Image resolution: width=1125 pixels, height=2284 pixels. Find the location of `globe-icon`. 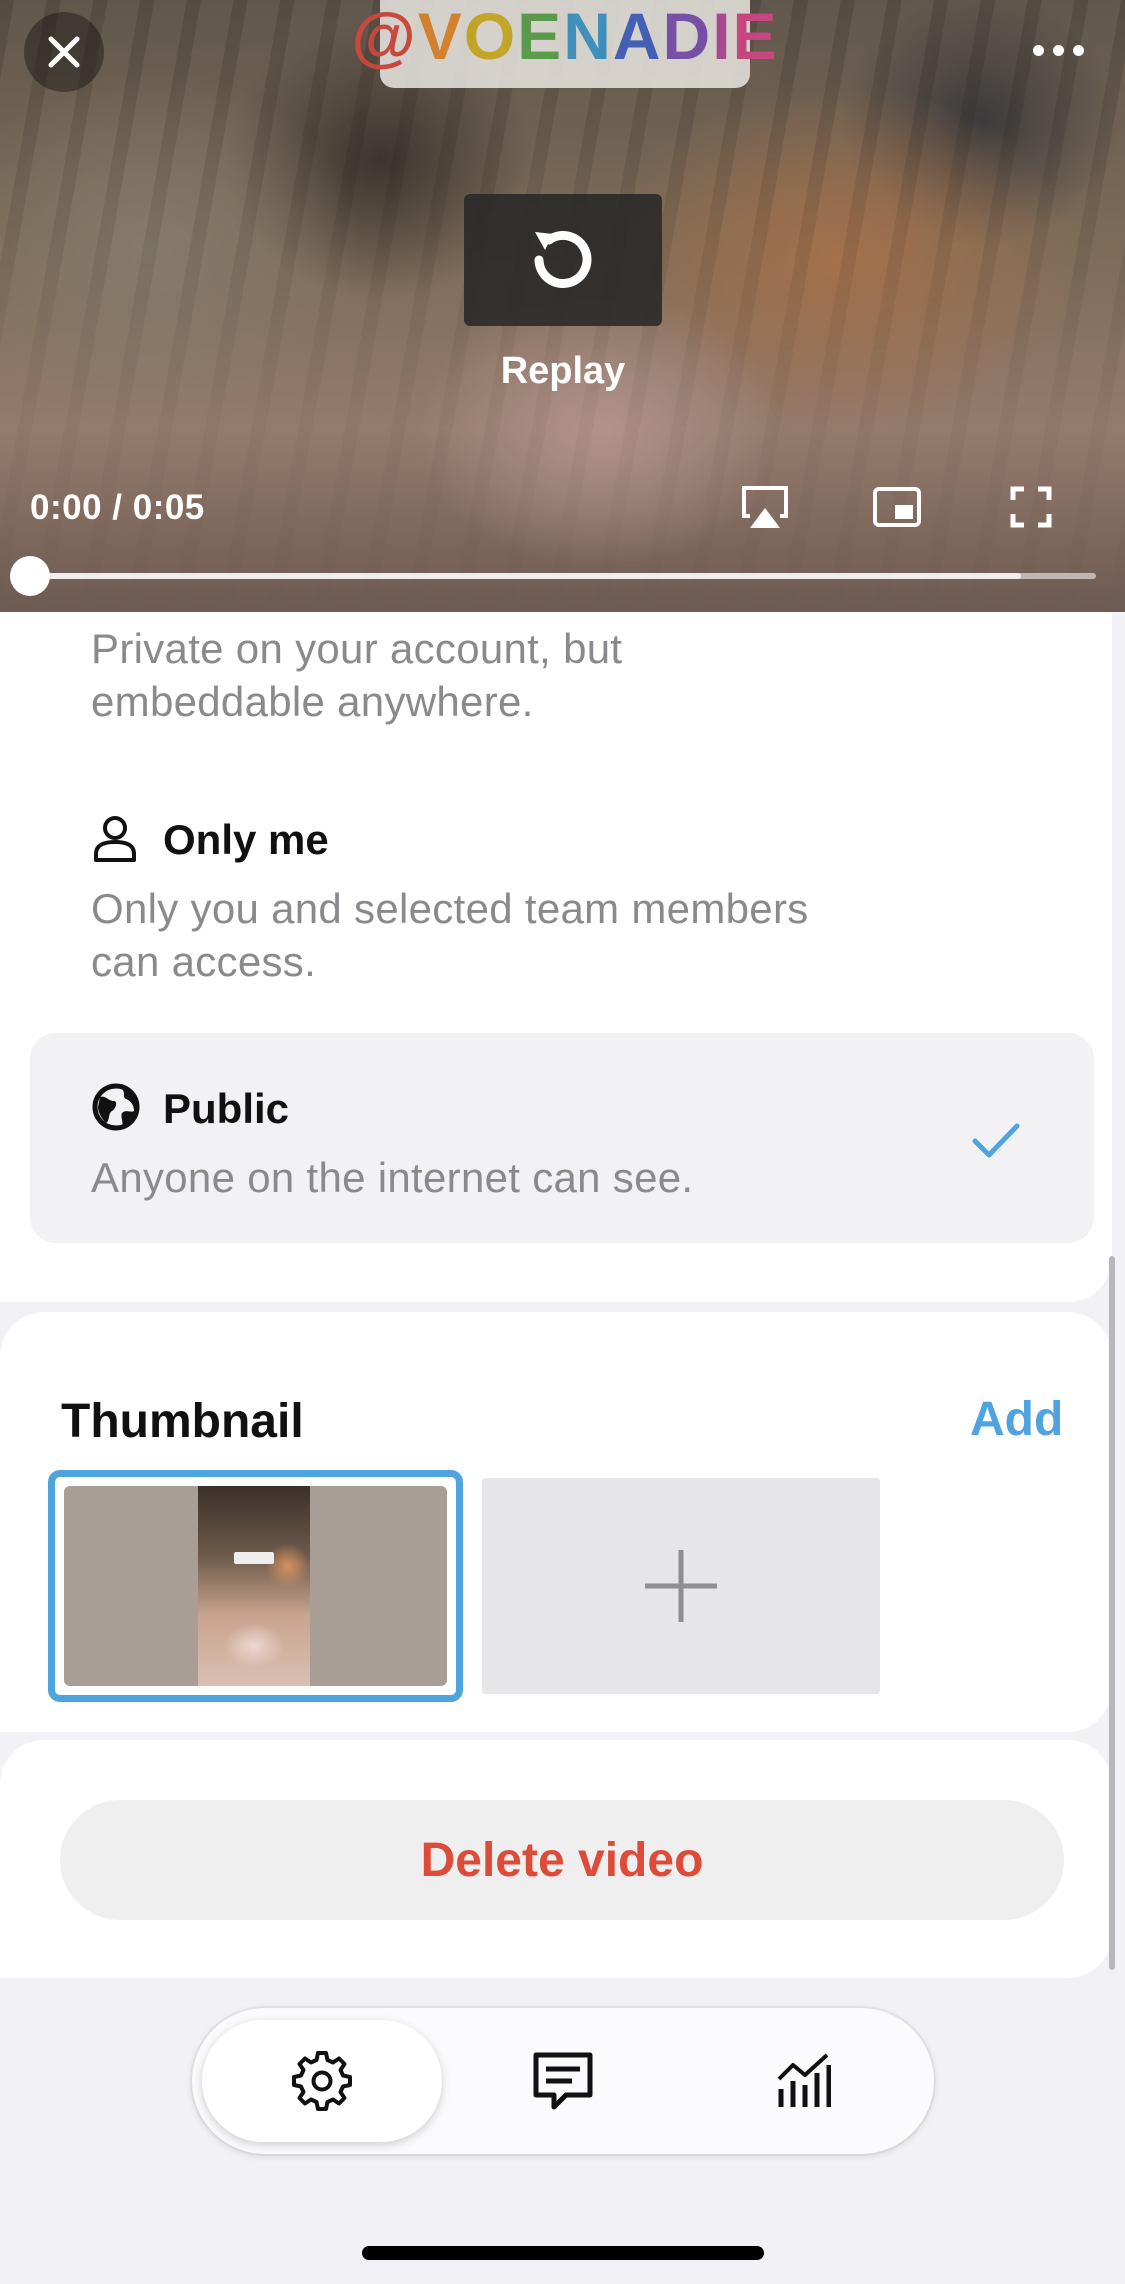

globe-icon is located at coordinates (116, 1107).